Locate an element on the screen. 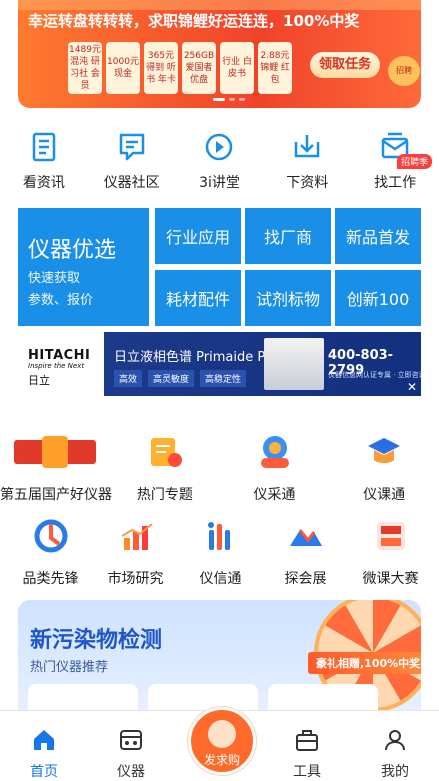 The height and width of the screenshot is (781, 439). promo-cta: 豪礼相赠,100%中奖 is located at coordinates (364, 663).